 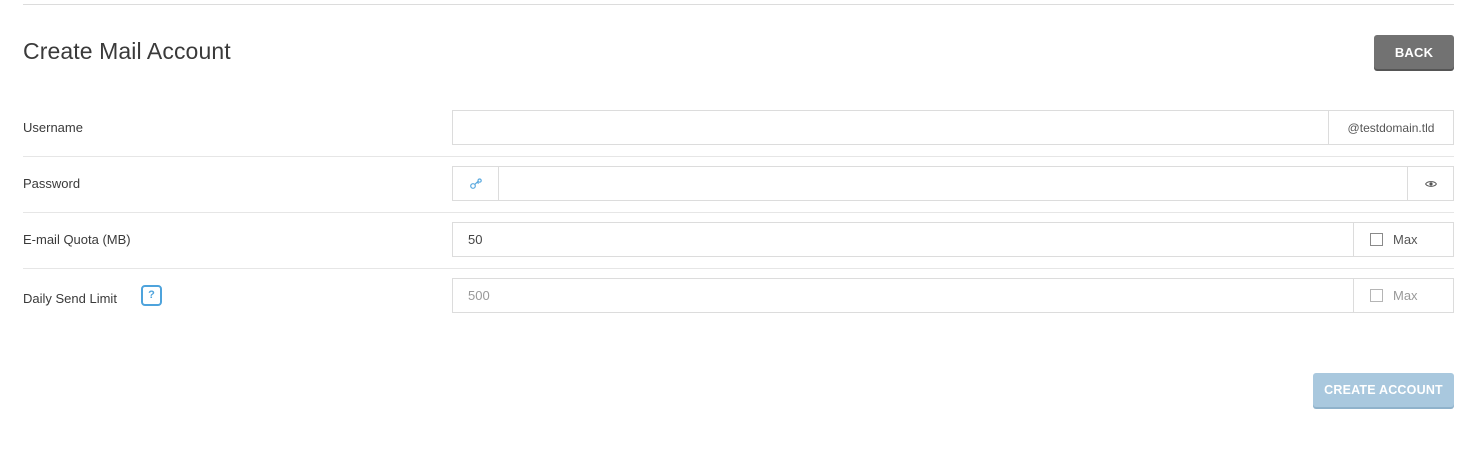 What do you see at coordinates (903, 295) in the screenshot?
I see `send-limit-input` at bounding box center [903, 295].